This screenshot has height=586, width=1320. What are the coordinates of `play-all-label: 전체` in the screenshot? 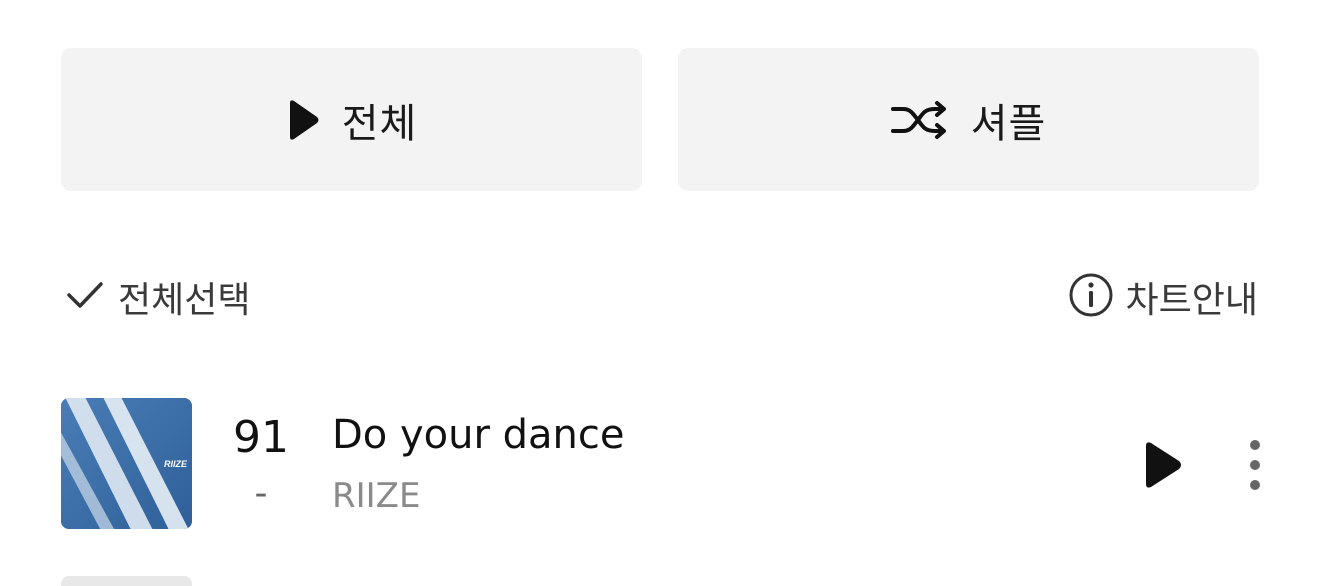 It's located at (379, 123).